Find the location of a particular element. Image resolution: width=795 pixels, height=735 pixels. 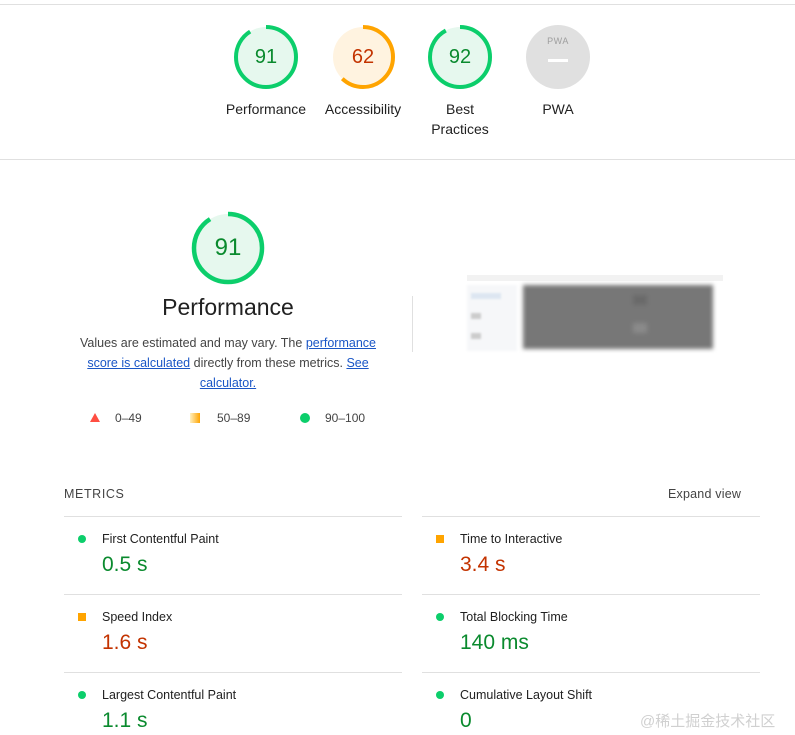

expand-view-toggle: Expand view is located at coordinates (704, 494).